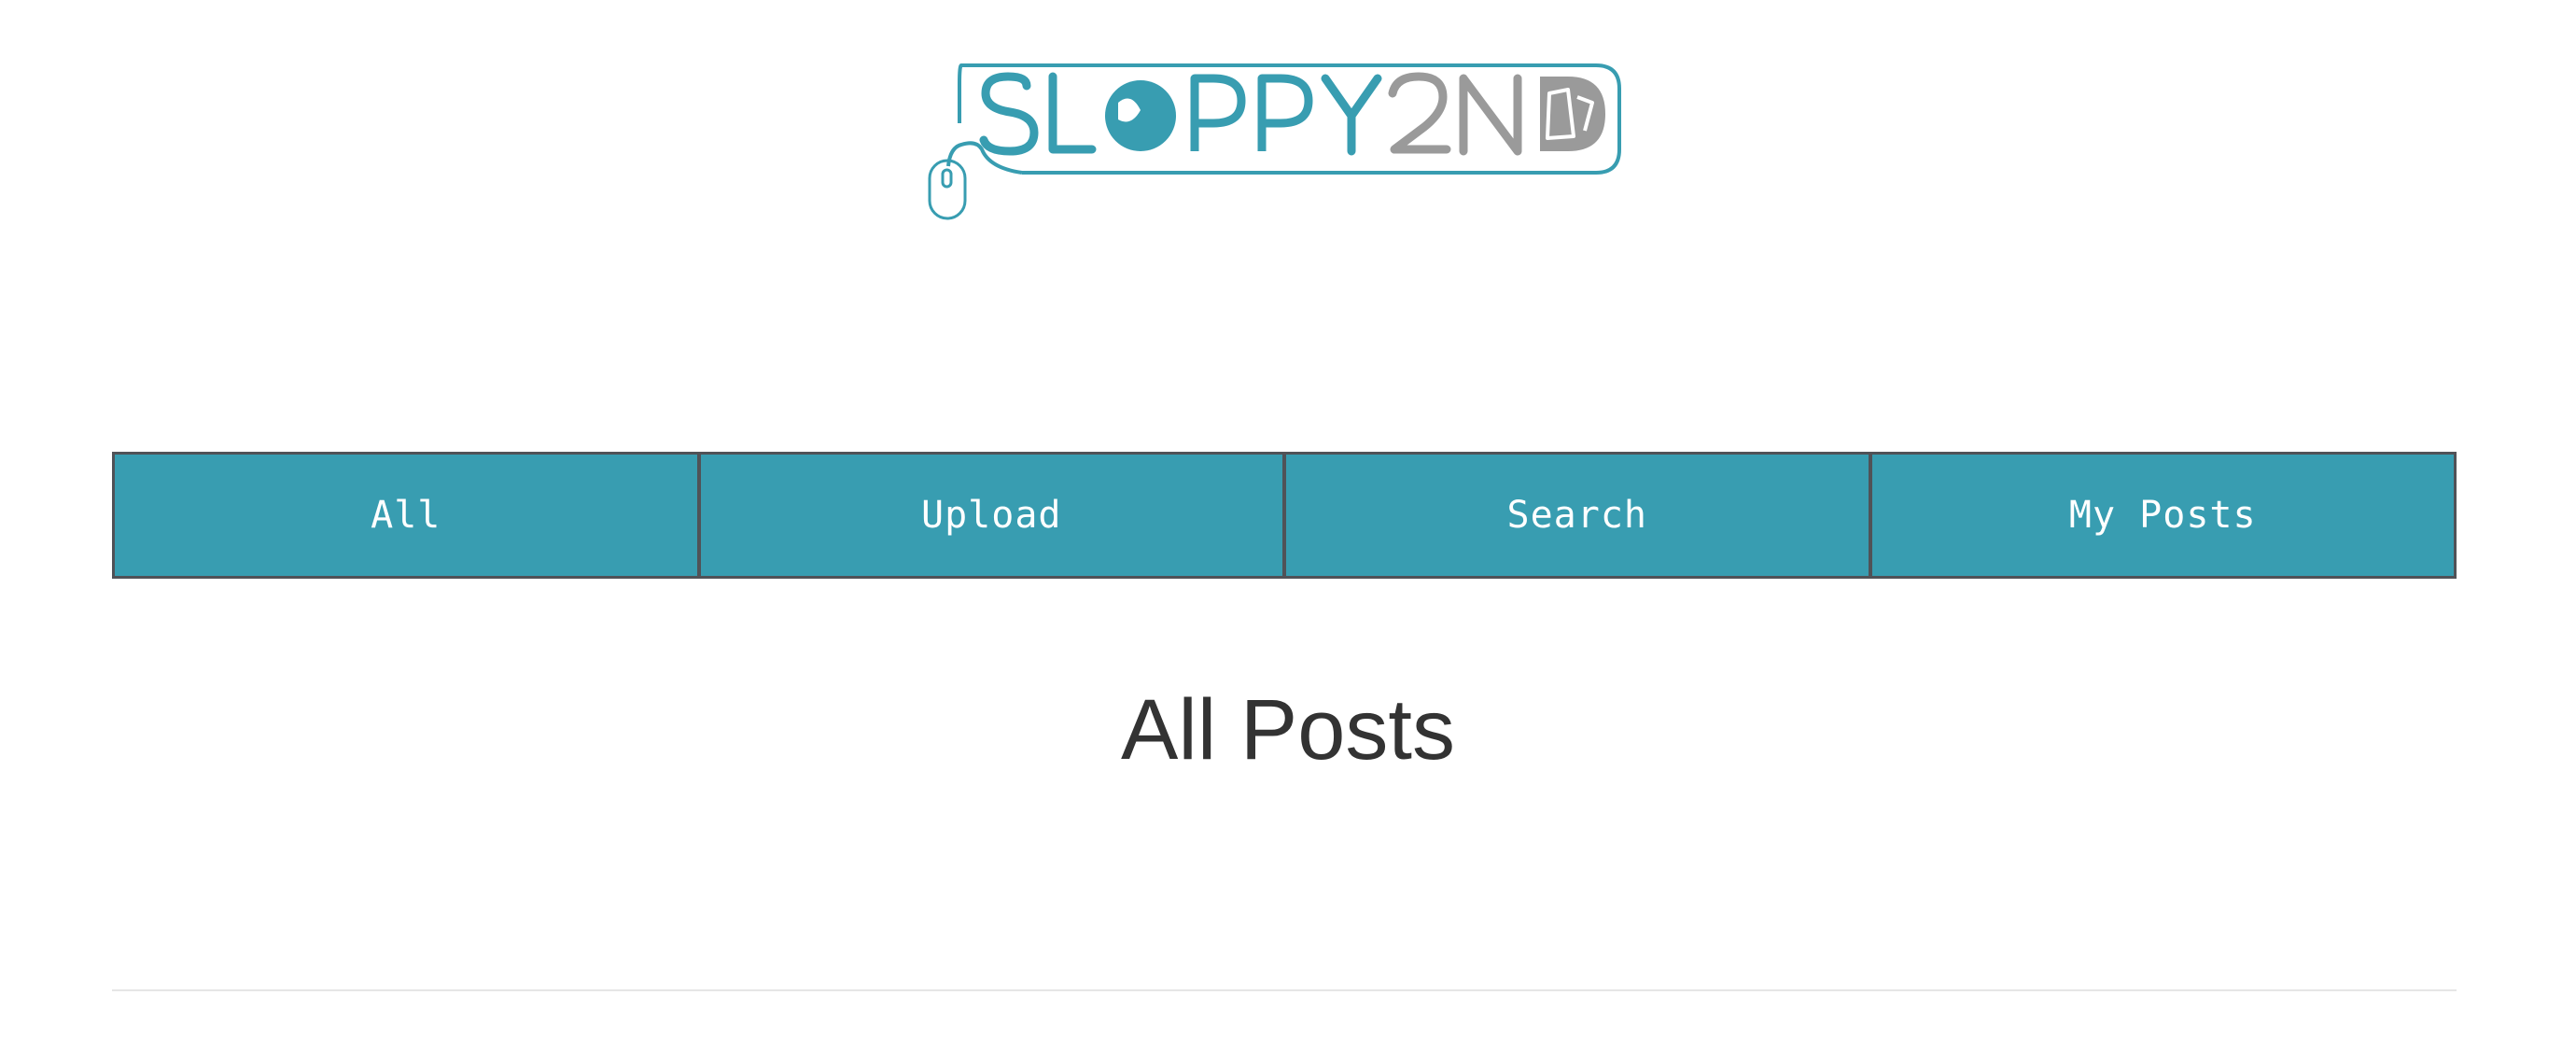 Image resolution: width=2576 pixels, height=1037 pixels. What do you see at coordinates (1283, 142) in the screenshot?
I see `site-logo` at bounding box center [1283, 142].